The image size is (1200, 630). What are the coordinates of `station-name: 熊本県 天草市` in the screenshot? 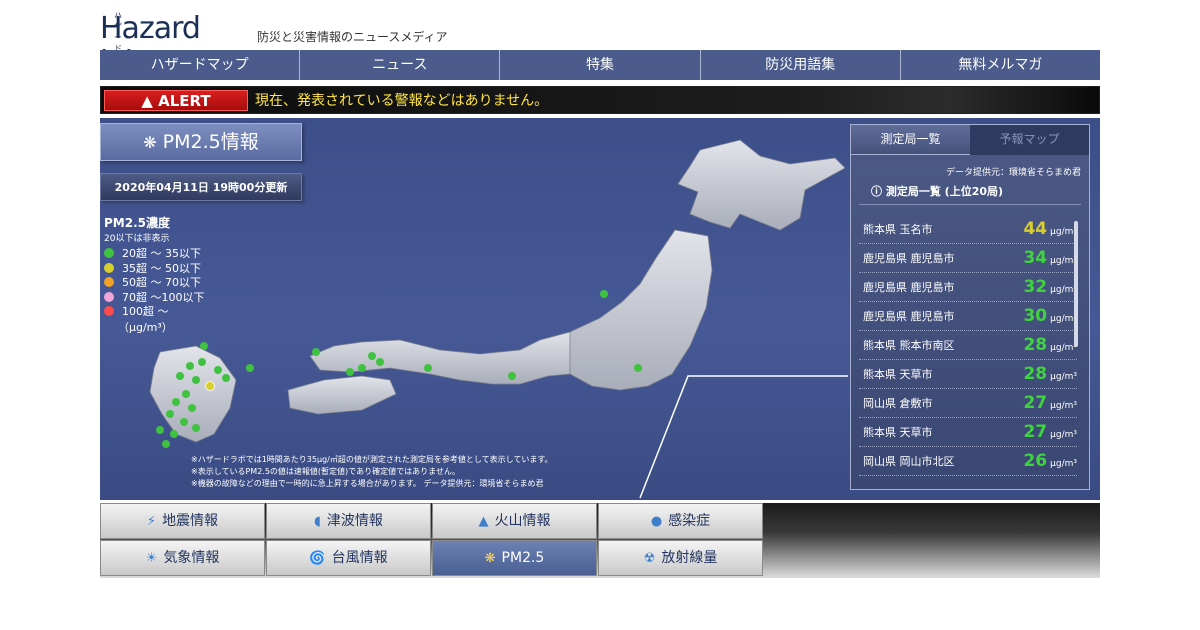 It's located at (898, 432).